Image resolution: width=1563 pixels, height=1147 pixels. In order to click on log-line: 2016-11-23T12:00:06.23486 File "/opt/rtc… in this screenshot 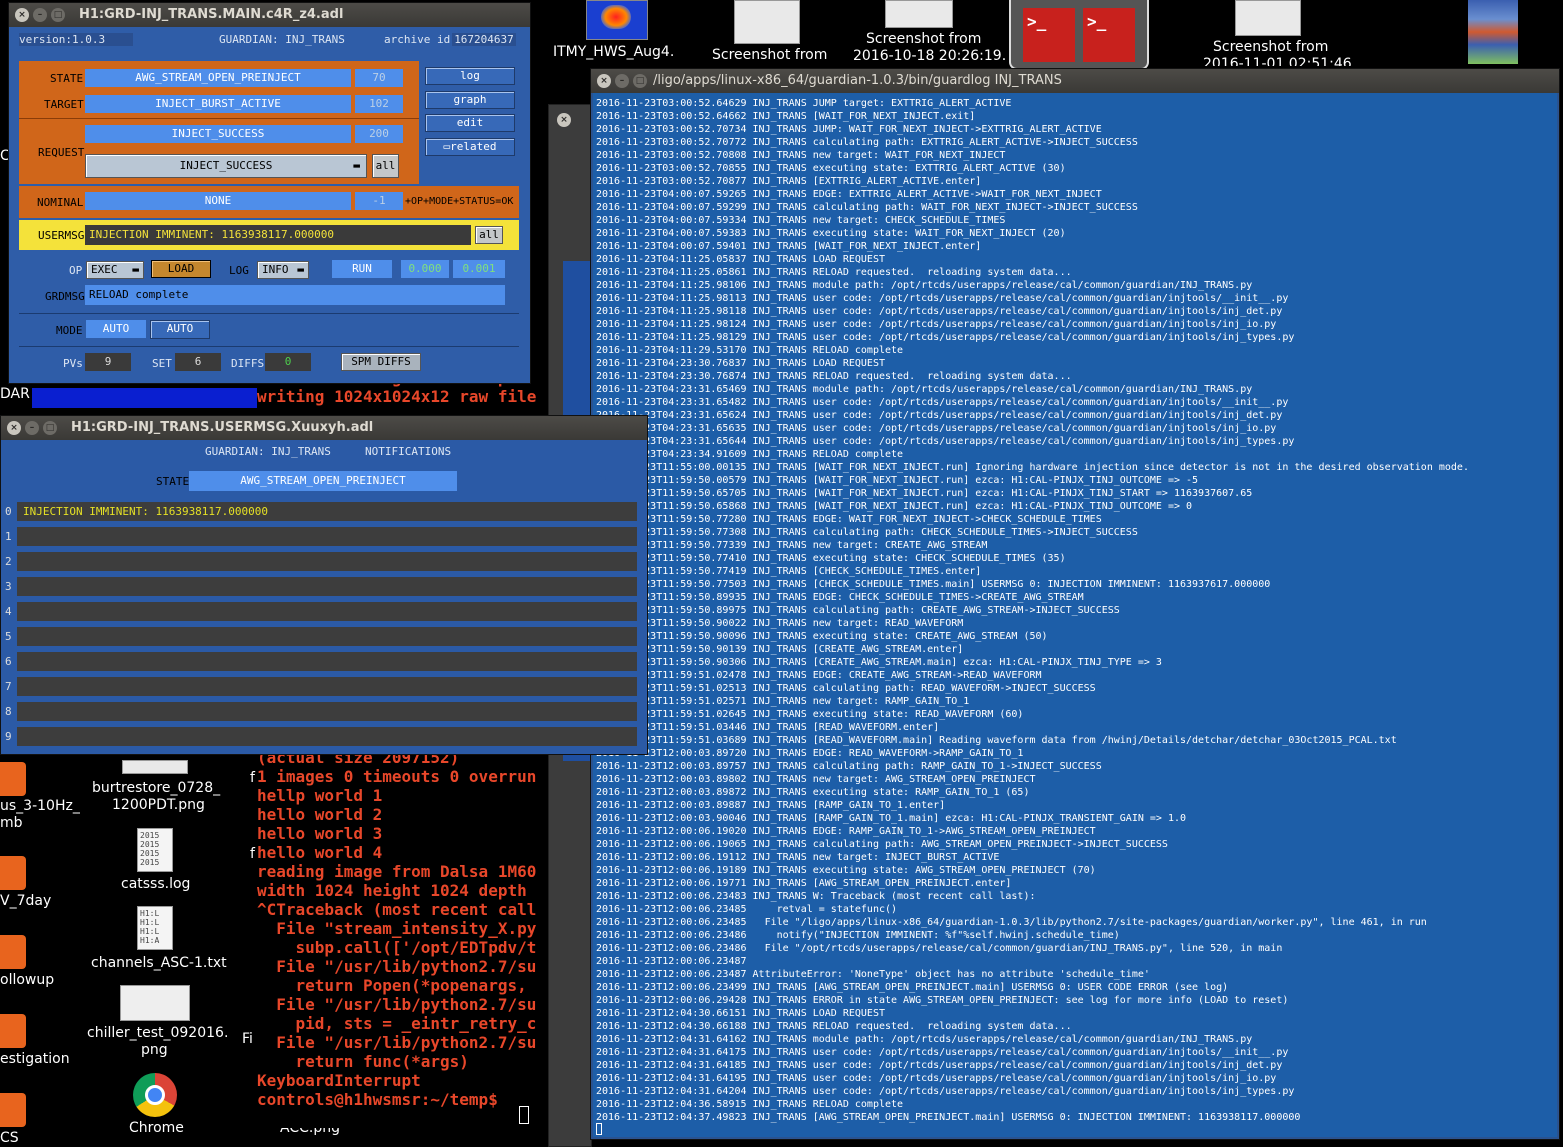, I will do `click(939, 948)`.